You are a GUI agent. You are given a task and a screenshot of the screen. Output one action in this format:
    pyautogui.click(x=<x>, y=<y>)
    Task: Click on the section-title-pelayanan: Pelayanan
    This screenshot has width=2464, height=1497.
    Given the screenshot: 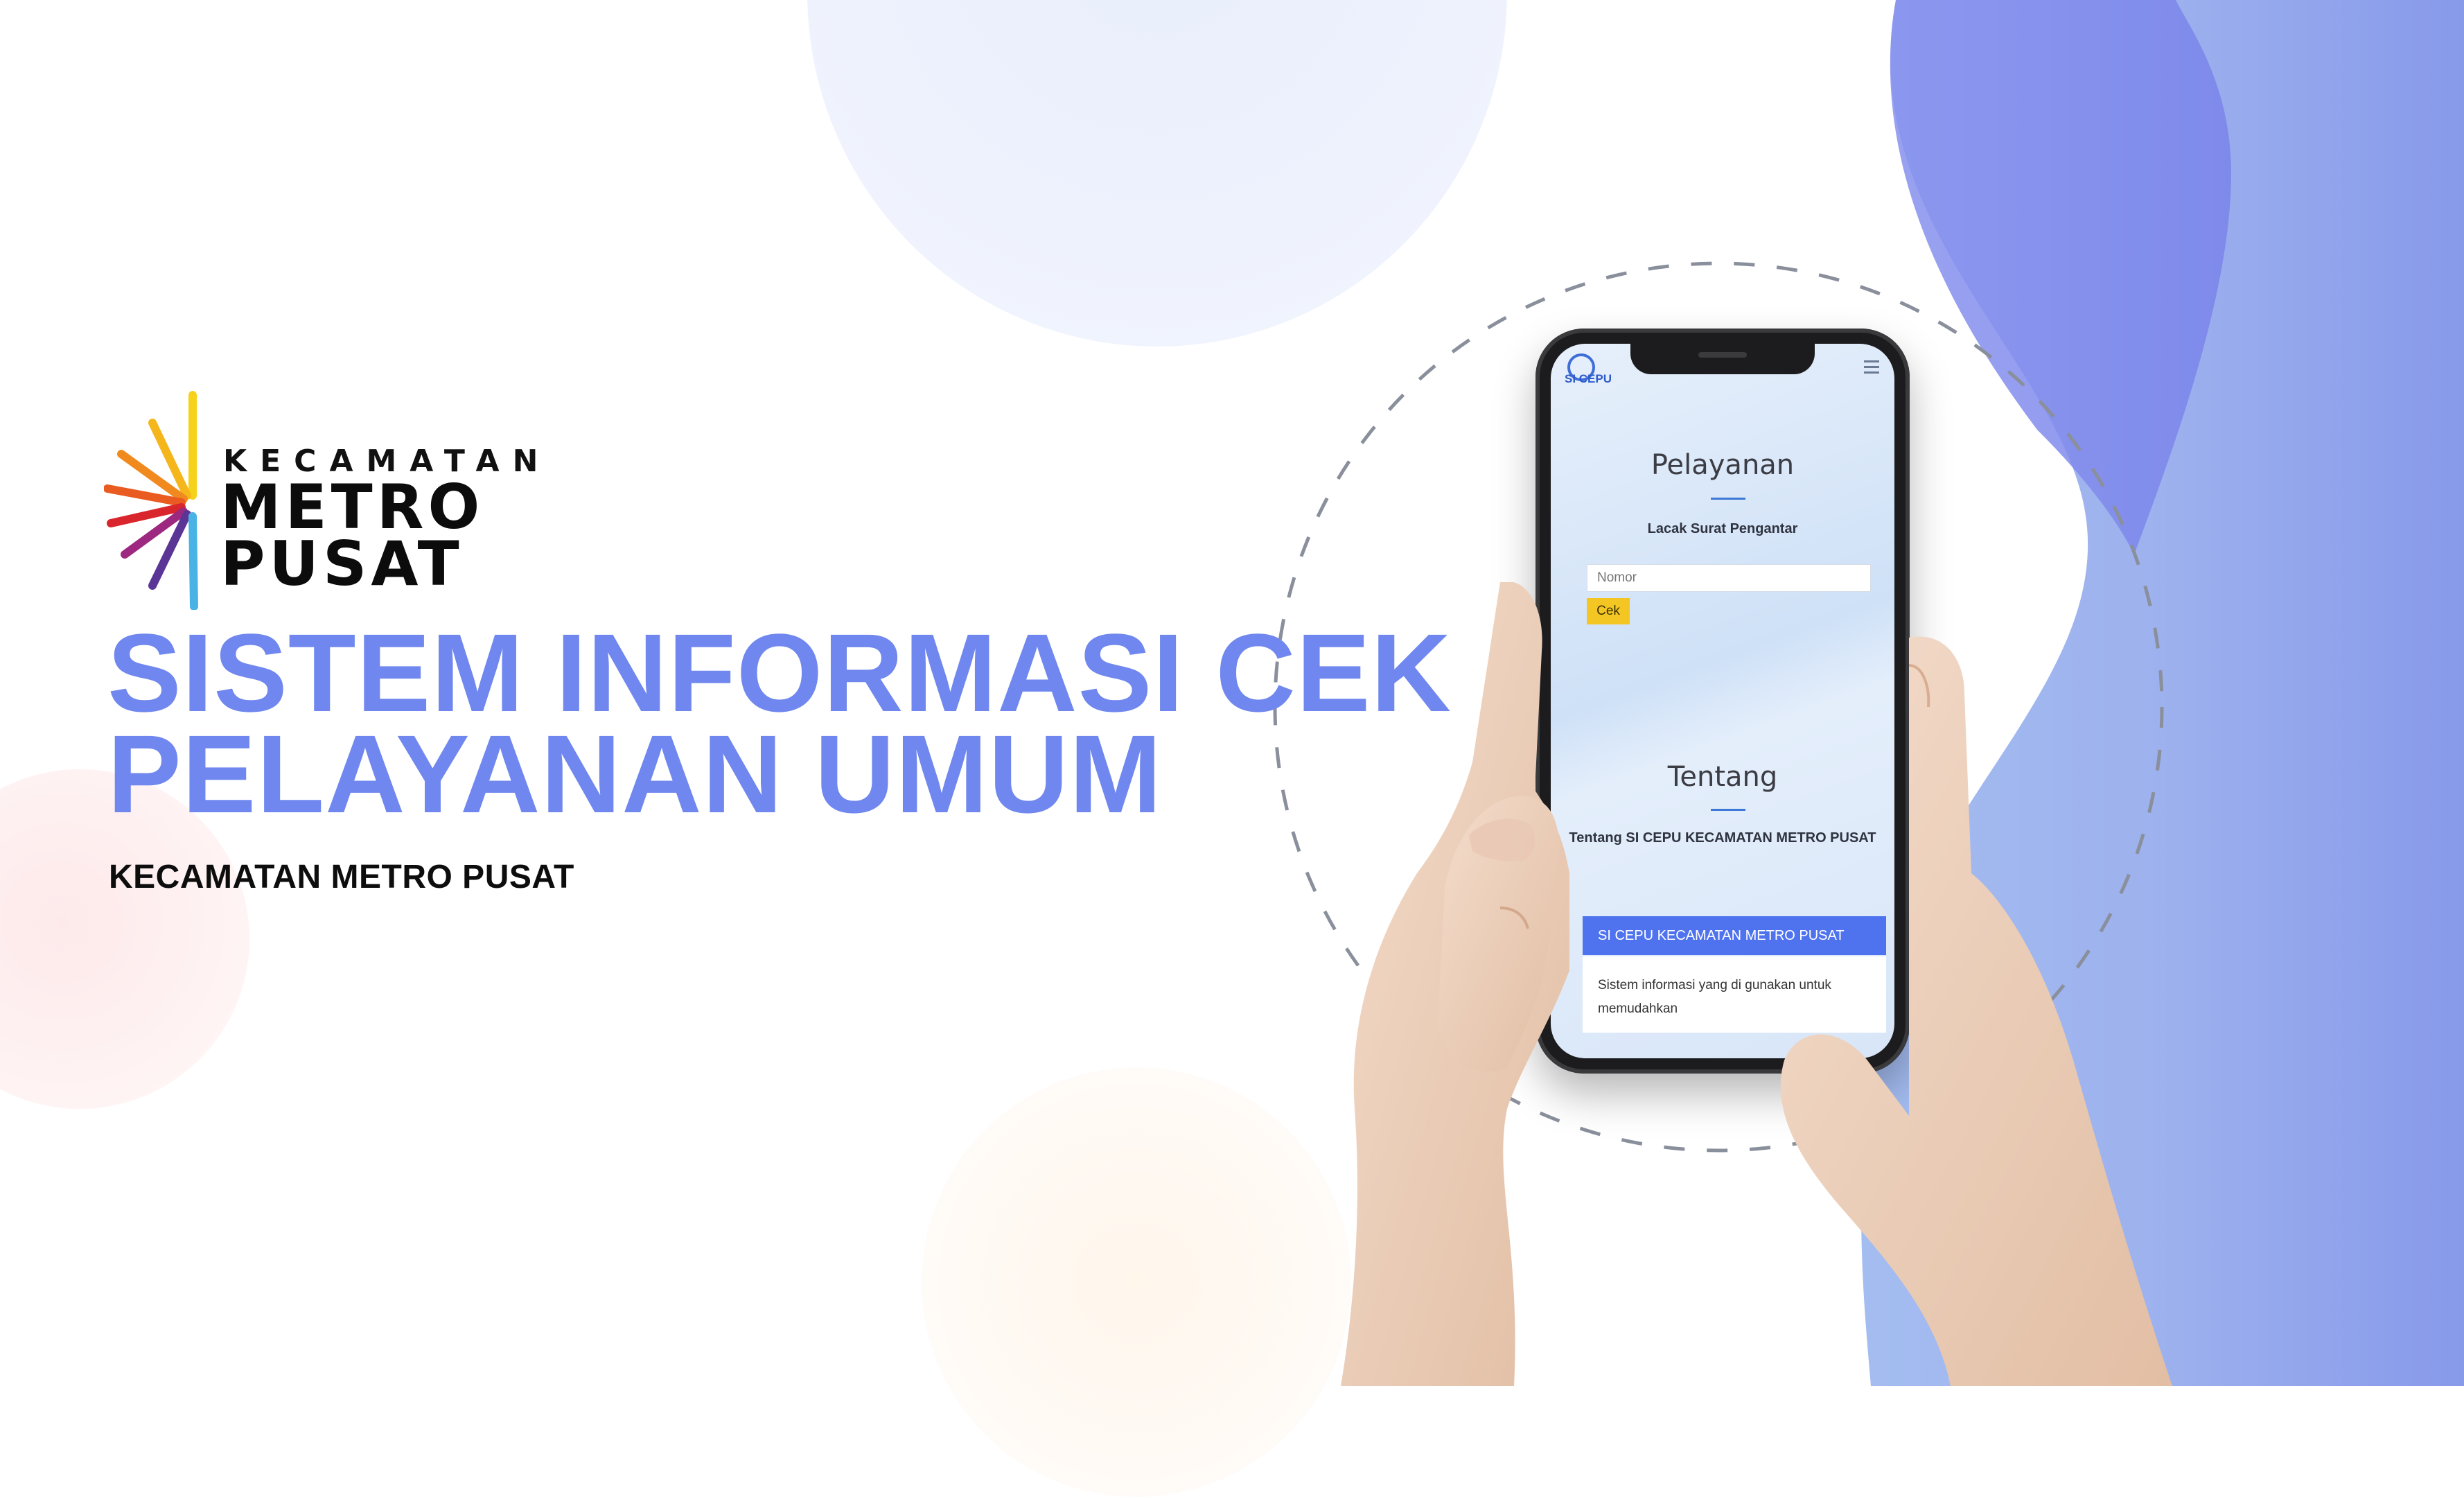 What is the action you would take?
    pyautogui.click(x=1723, y=465)
    